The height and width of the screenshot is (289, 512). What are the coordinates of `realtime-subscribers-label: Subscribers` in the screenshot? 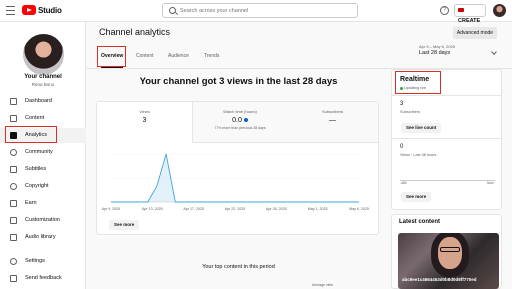 It's located at (410, 112).